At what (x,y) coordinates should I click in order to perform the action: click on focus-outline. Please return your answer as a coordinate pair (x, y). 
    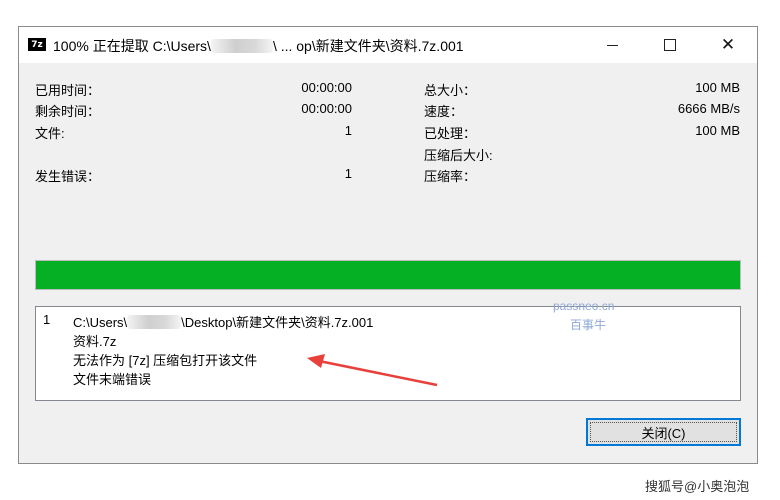
    Looking at the image, I should click on (663, 432).